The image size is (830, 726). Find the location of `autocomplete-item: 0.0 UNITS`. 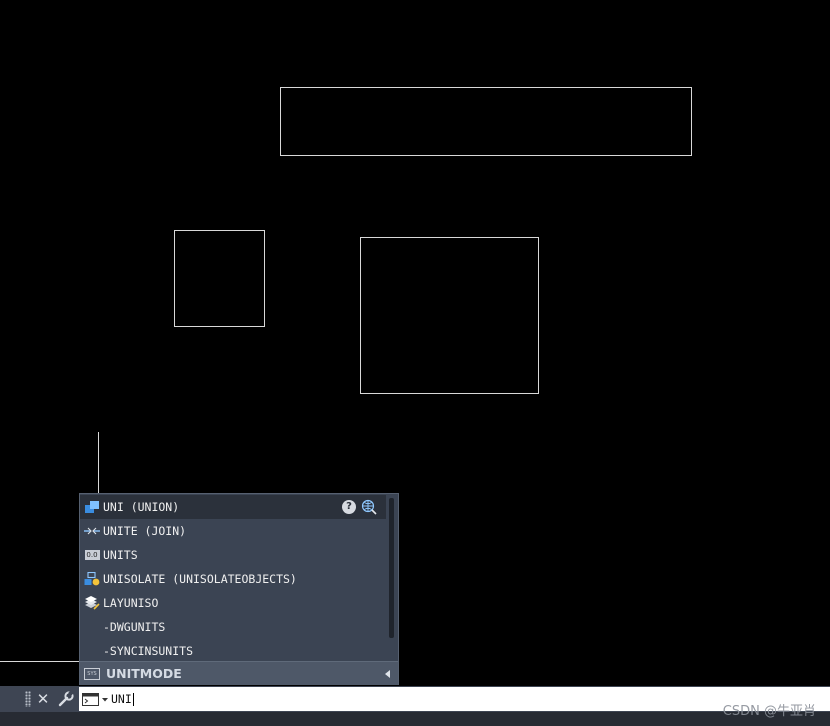

autocomplete-item: 0.0 UNITS is located at coordinates (233, 555).